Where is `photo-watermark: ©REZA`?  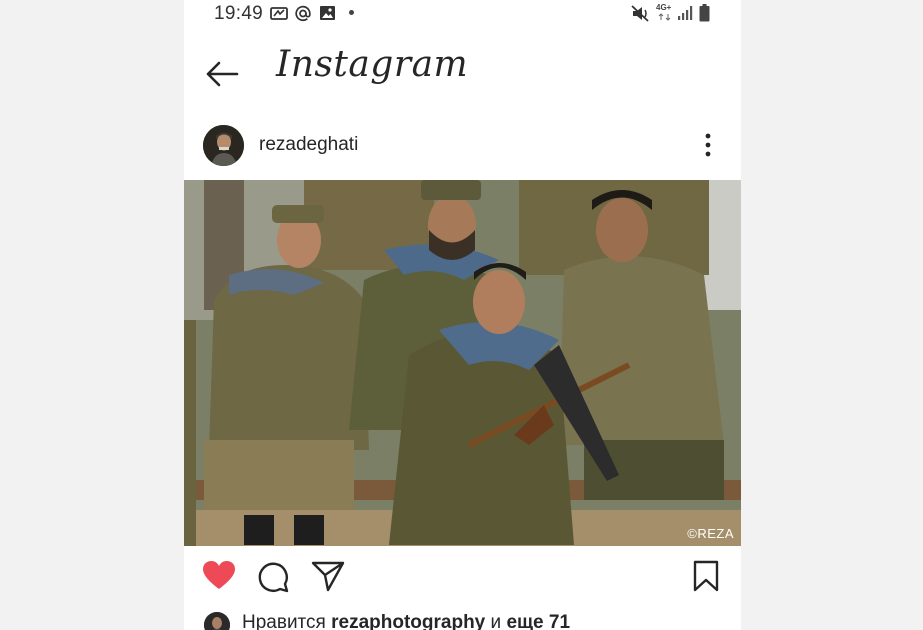 photo-watermark: ©REZA is located at coordinates (710, 533).